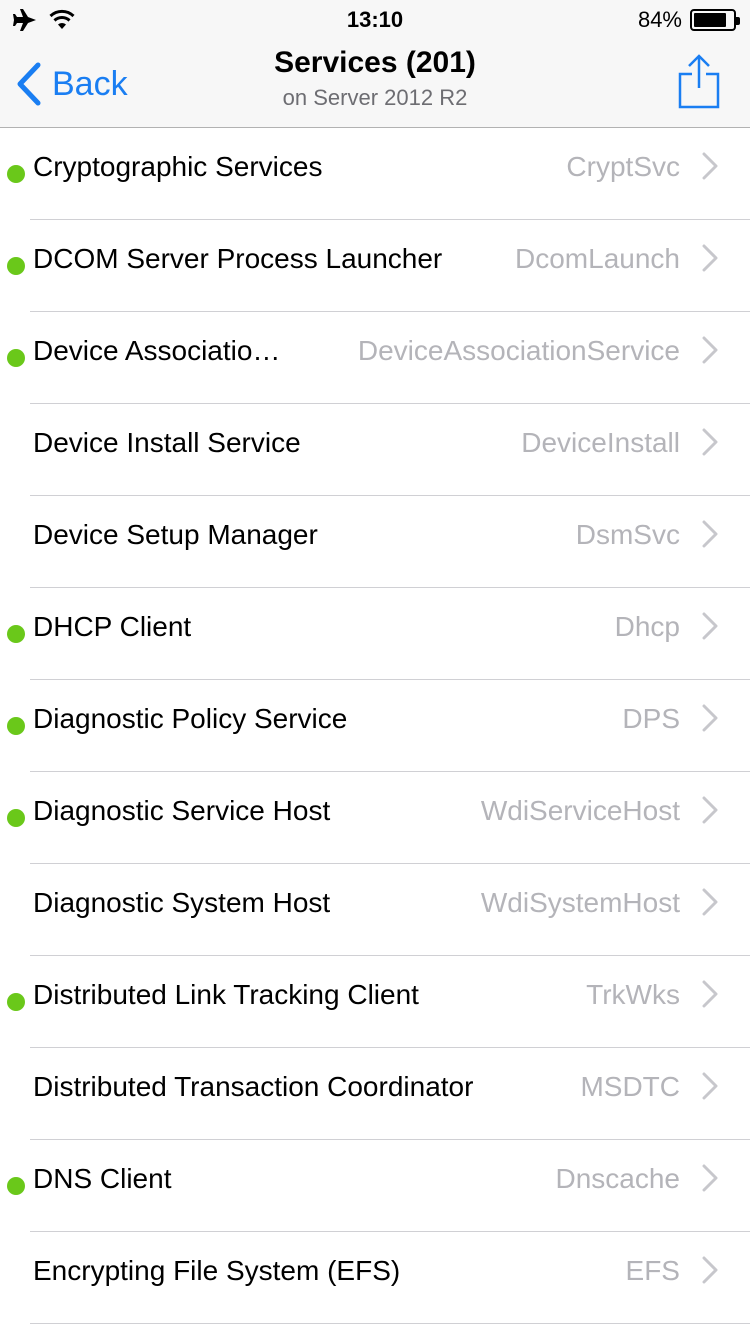 The height and width of the screenshot is (1334, 750). What do you see at coordinates (375, 62) in the screenshot?
I see `page-title: Services (201)` at bounding box center [375, 62].